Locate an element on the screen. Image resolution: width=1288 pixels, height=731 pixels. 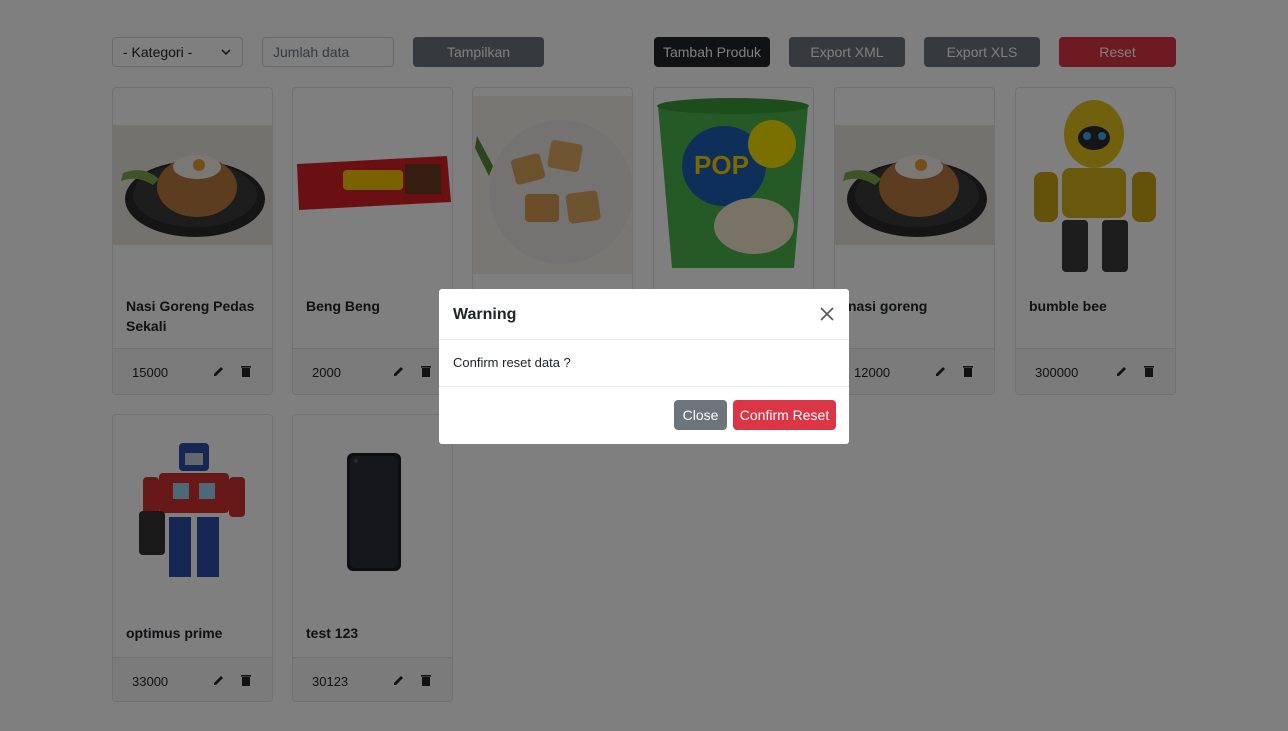
confirm-reset-button: Confirm Reset is located at coordinates (784, 415).